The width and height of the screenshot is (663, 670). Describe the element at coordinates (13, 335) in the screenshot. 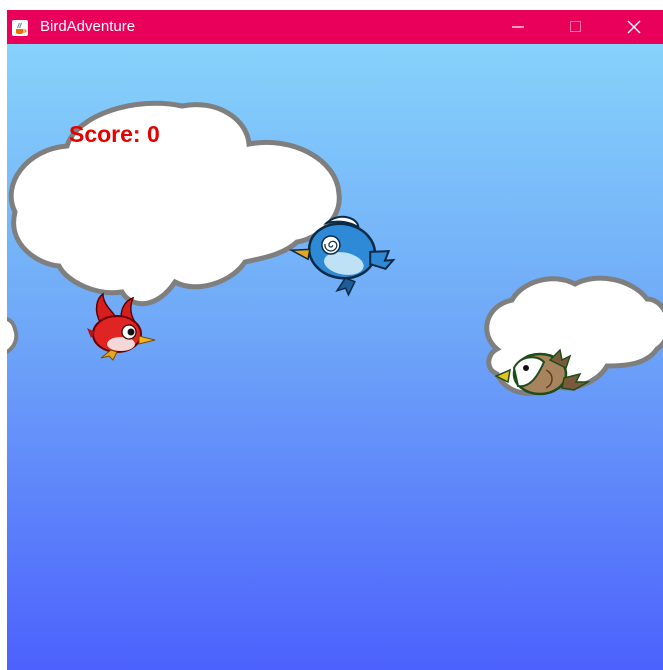

I see `cloud-edge` at that location.